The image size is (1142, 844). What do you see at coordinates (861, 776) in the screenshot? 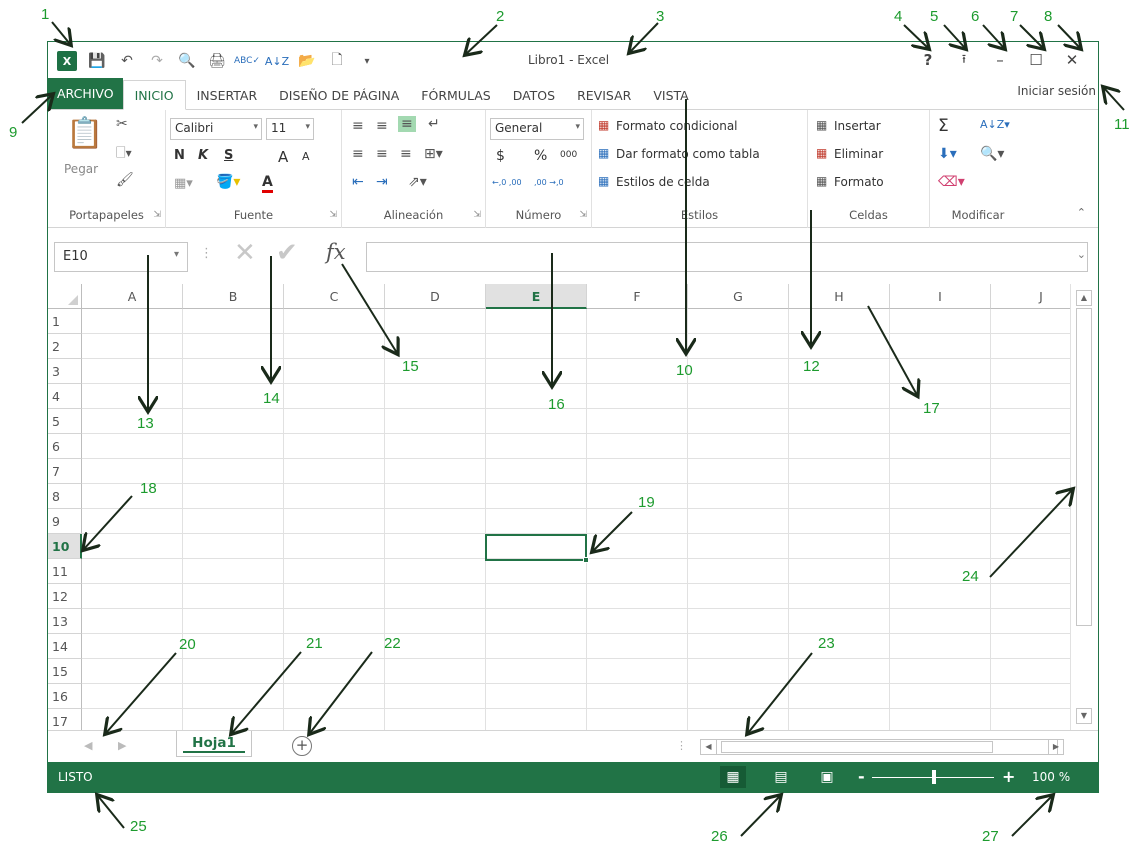
I see `zoom-out-icon: -` at bounding box center [861, 776].